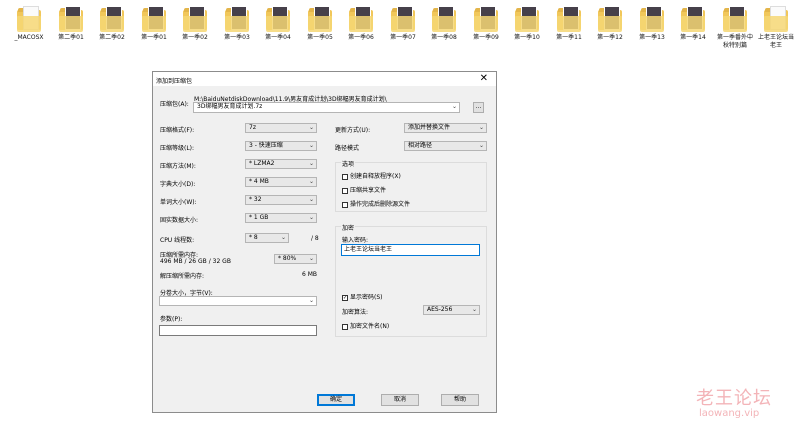 The width and height of the screenshot is (800, 430). What do you see at coordinates (429, 127) in the screenshot?
I see `update-value: 添加并替换文件` at bounding box center [429, 127].